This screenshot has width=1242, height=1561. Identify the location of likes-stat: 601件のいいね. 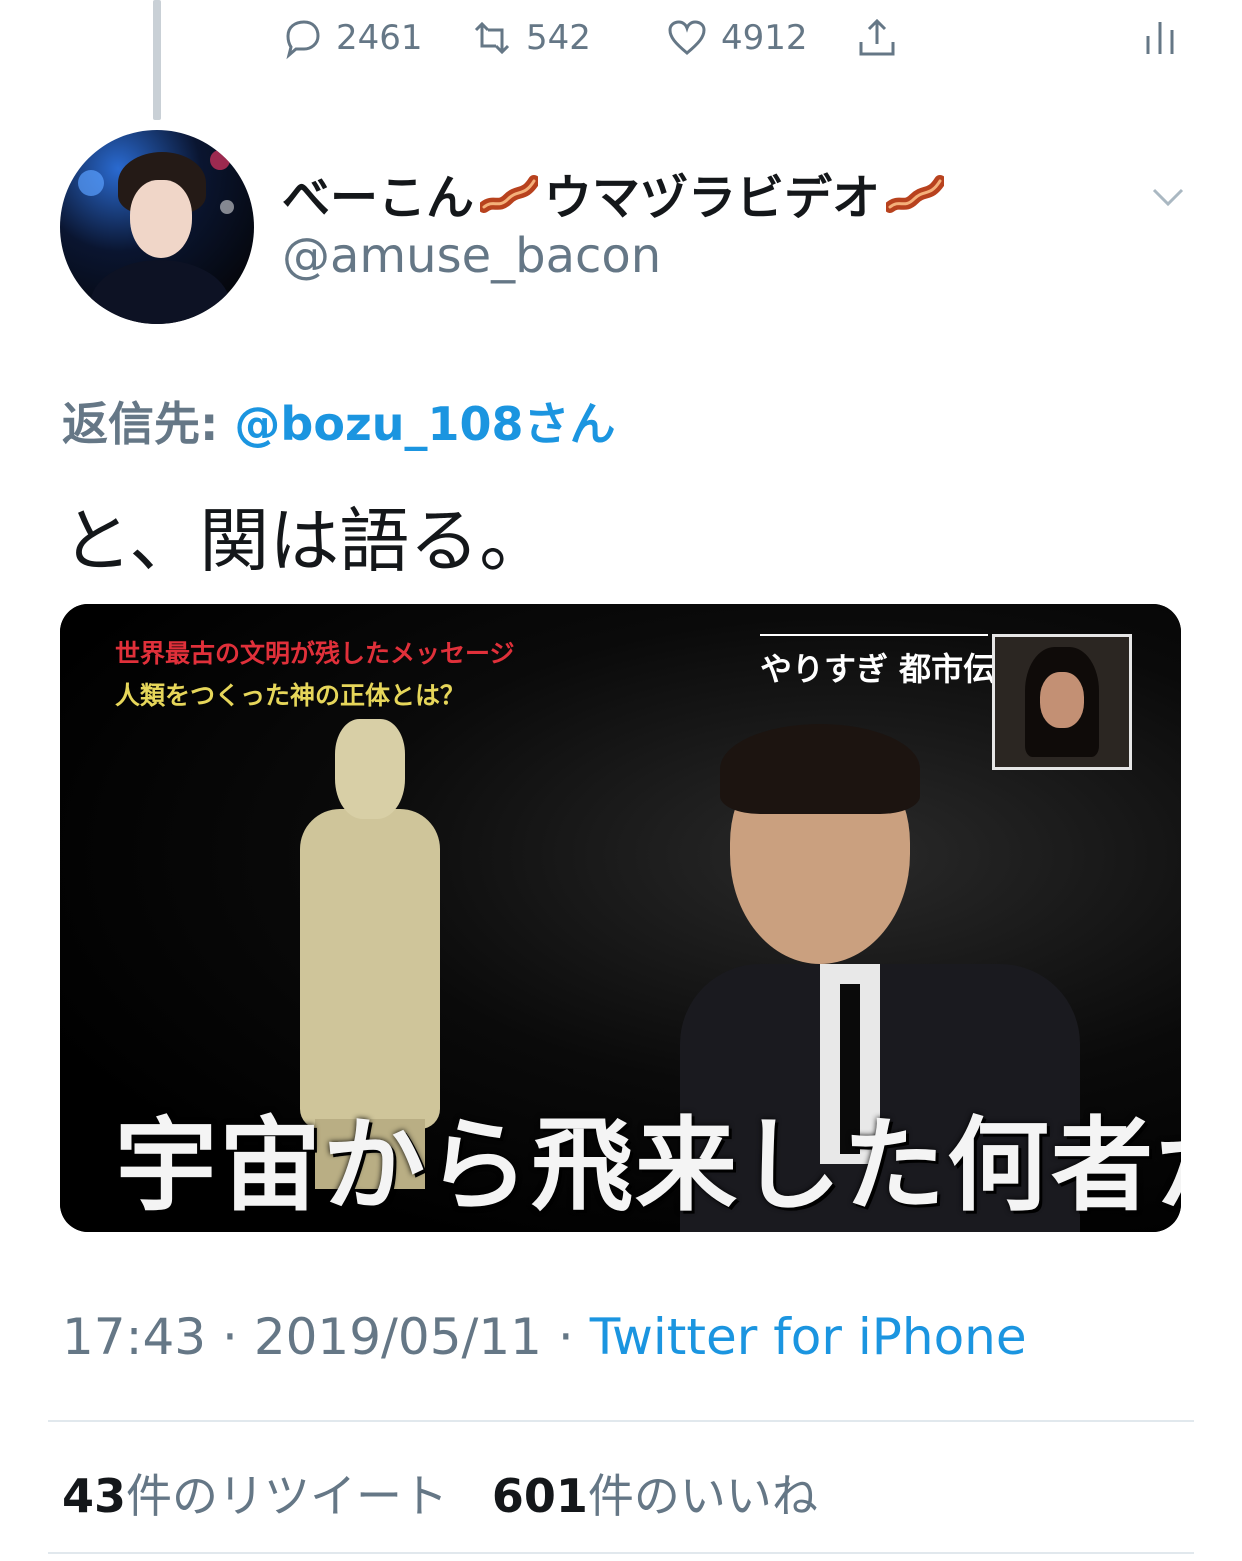
(655, 1496).